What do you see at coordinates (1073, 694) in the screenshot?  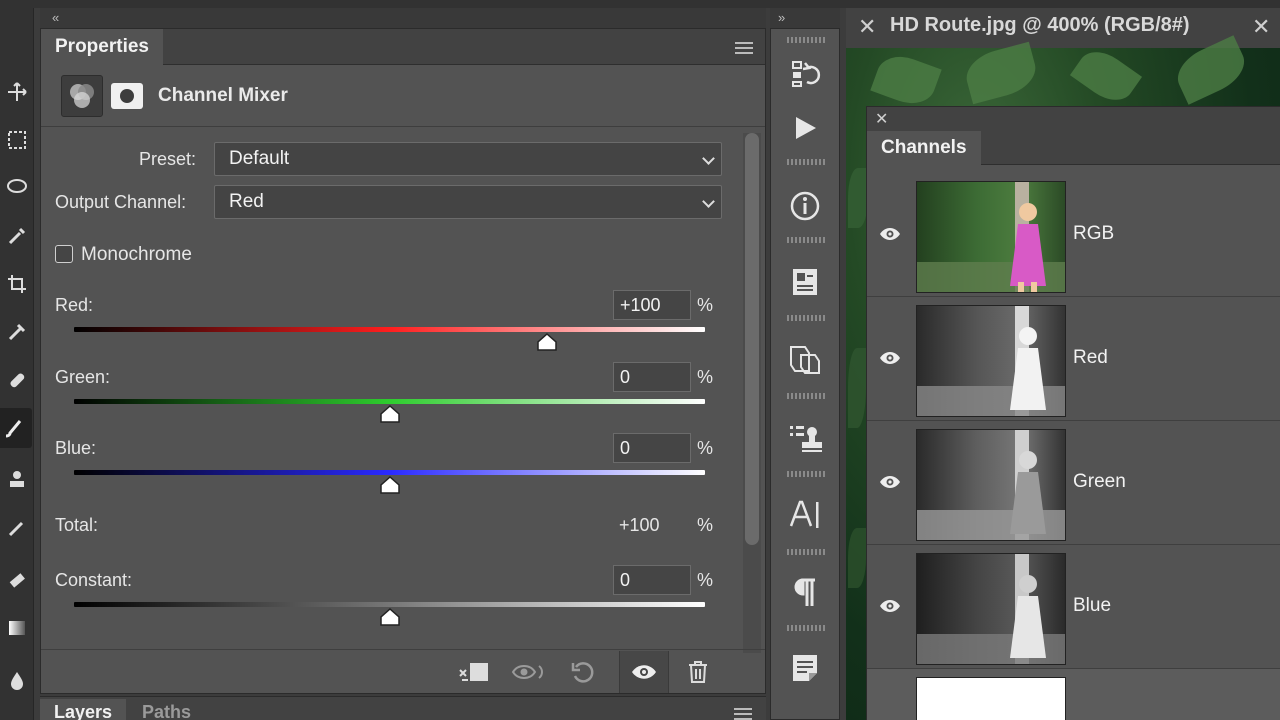 I see `channel-row-mask` at bounding box center [1073, 694].